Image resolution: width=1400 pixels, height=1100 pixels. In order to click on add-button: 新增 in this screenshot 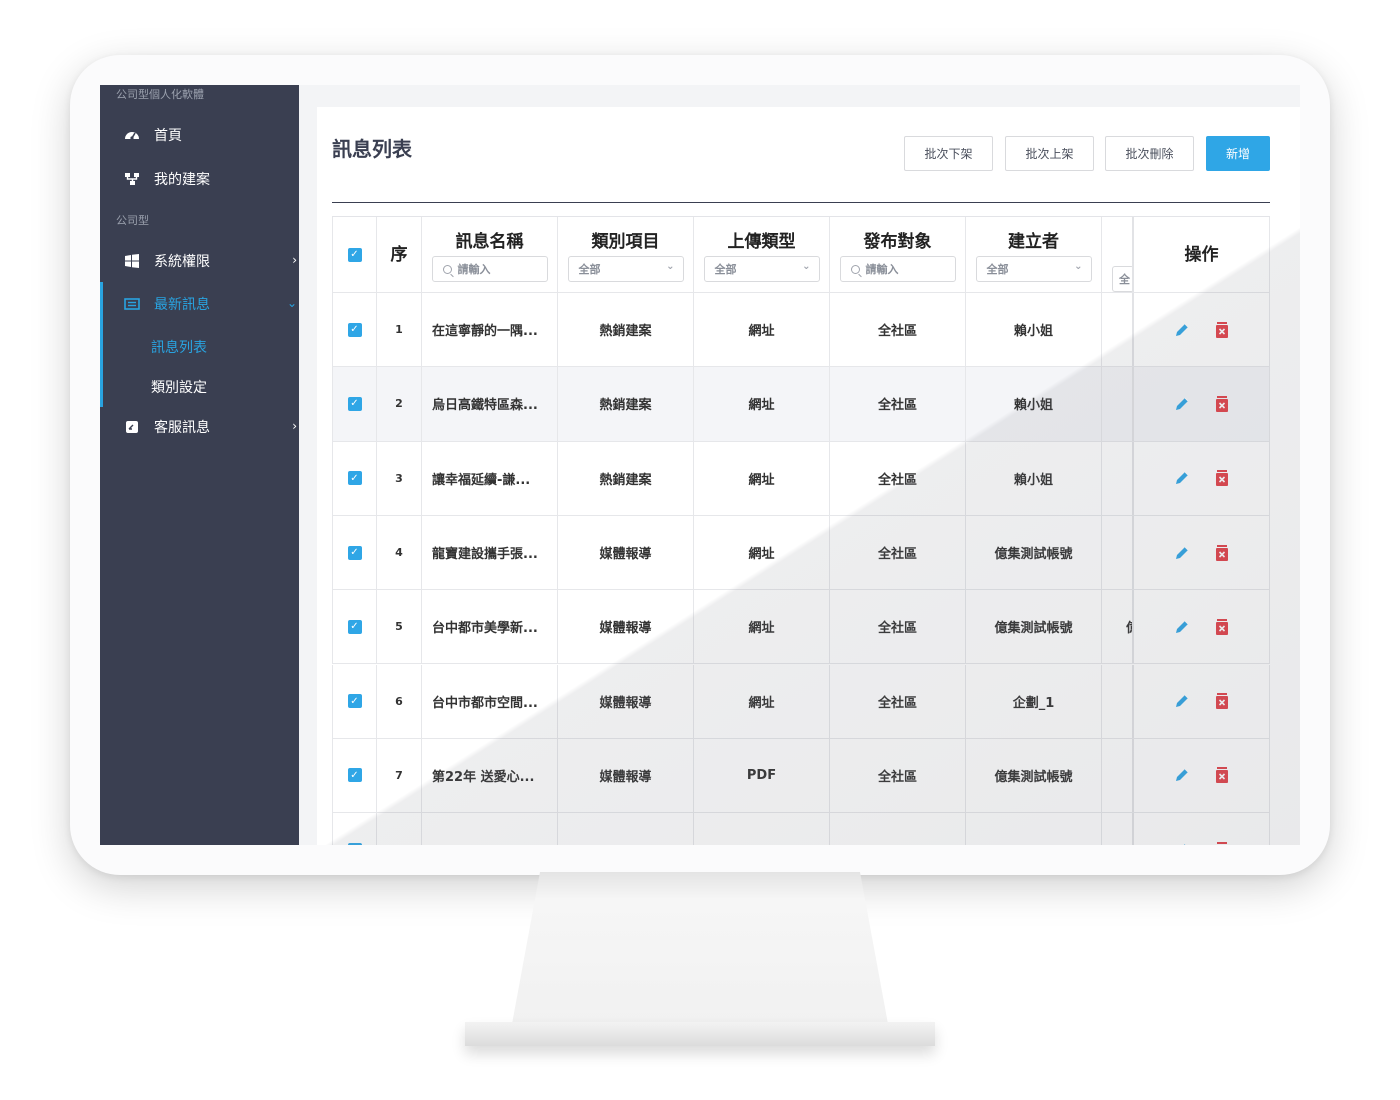, I will do `click(1238, 153)`.